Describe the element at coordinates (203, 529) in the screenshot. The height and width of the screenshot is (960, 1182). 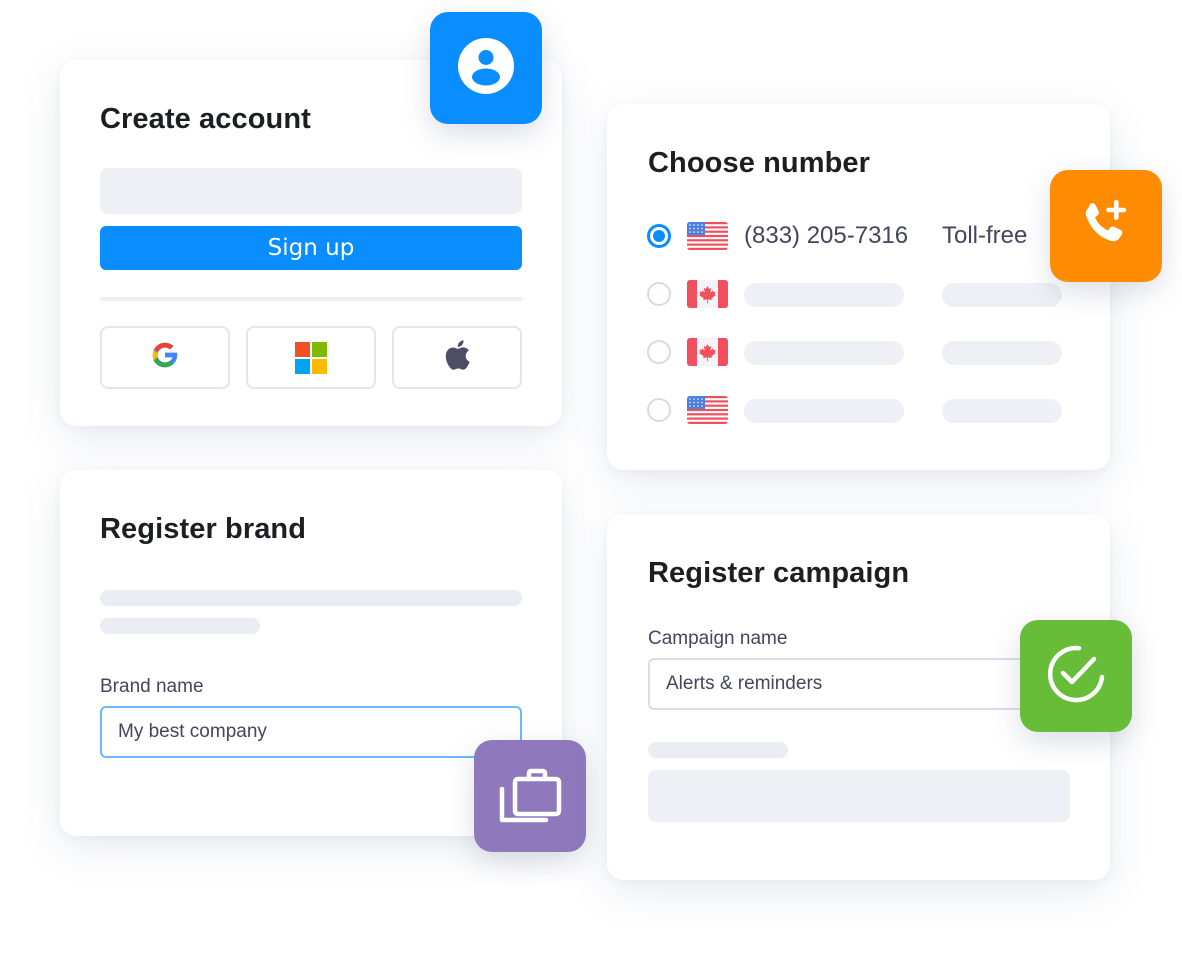
I see `register-brand-title: Register brand` at that location.